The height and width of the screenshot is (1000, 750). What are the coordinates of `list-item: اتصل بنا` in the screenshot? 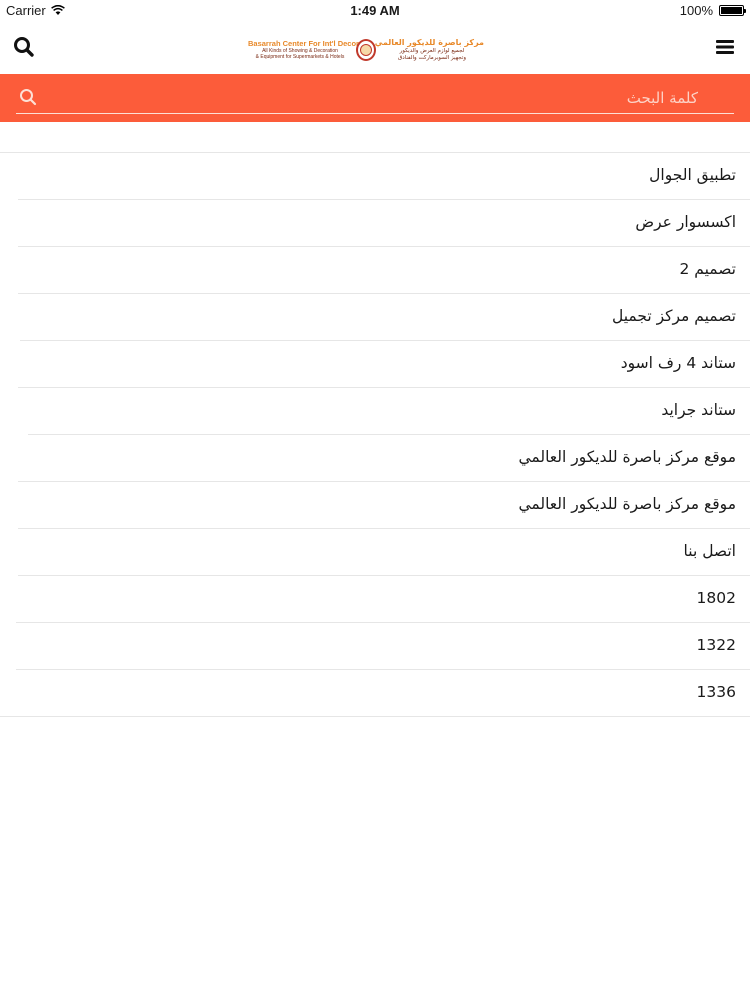 It's located at (375, 552).